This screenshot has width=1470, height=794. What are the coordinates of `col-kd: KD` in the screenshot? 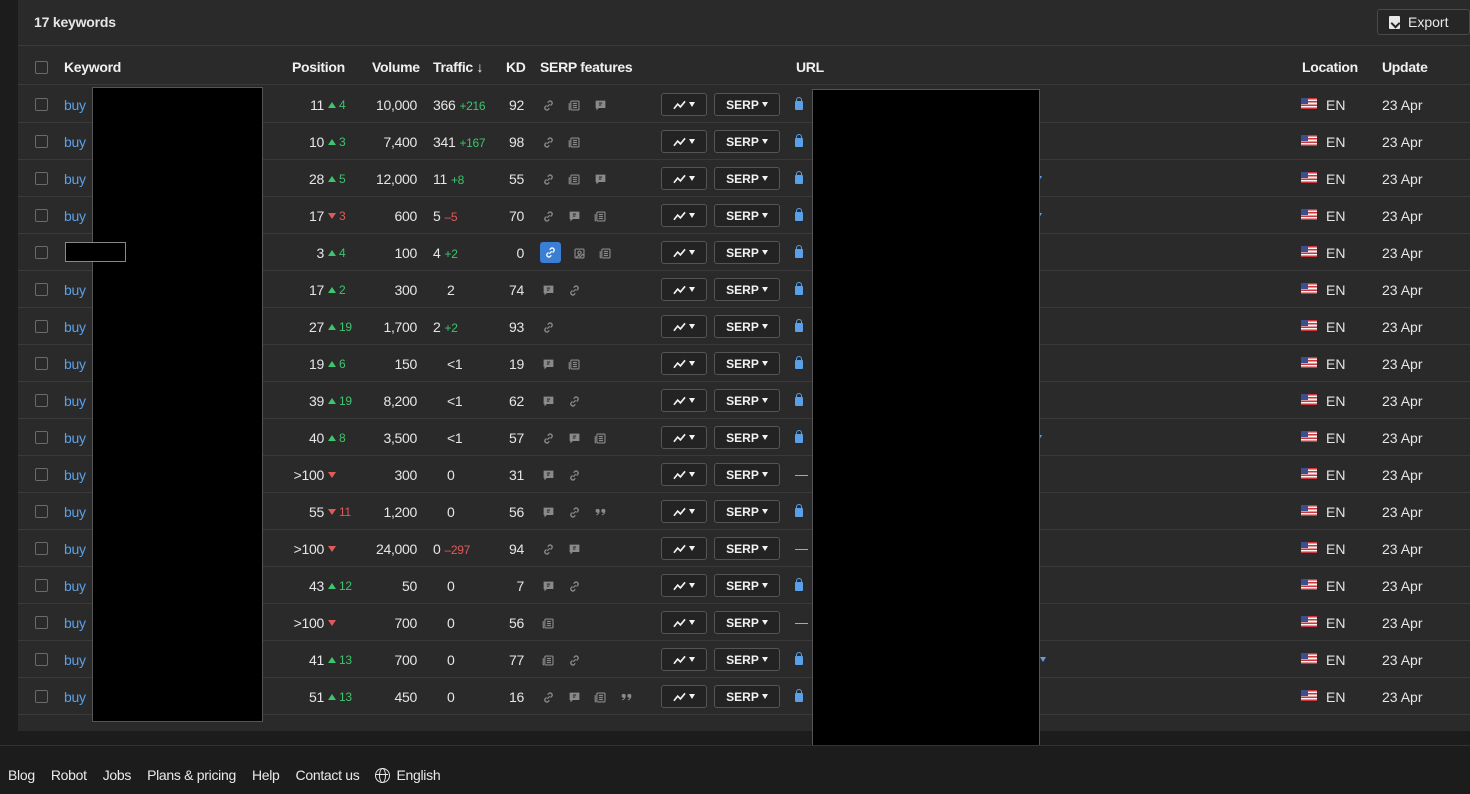 It's located at (516, 67).